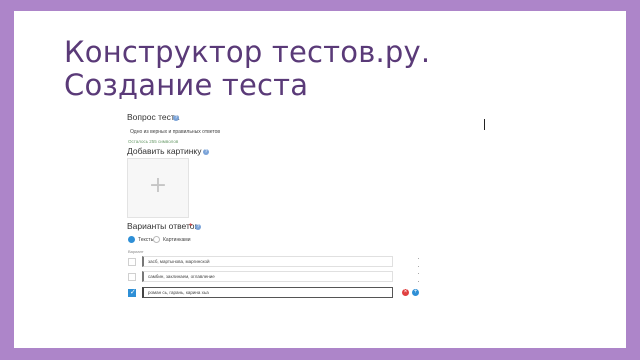  What do you see at coordinates (484, 124) in the screenshot?
I see `text-cursor` at bounding box center [484, 124].